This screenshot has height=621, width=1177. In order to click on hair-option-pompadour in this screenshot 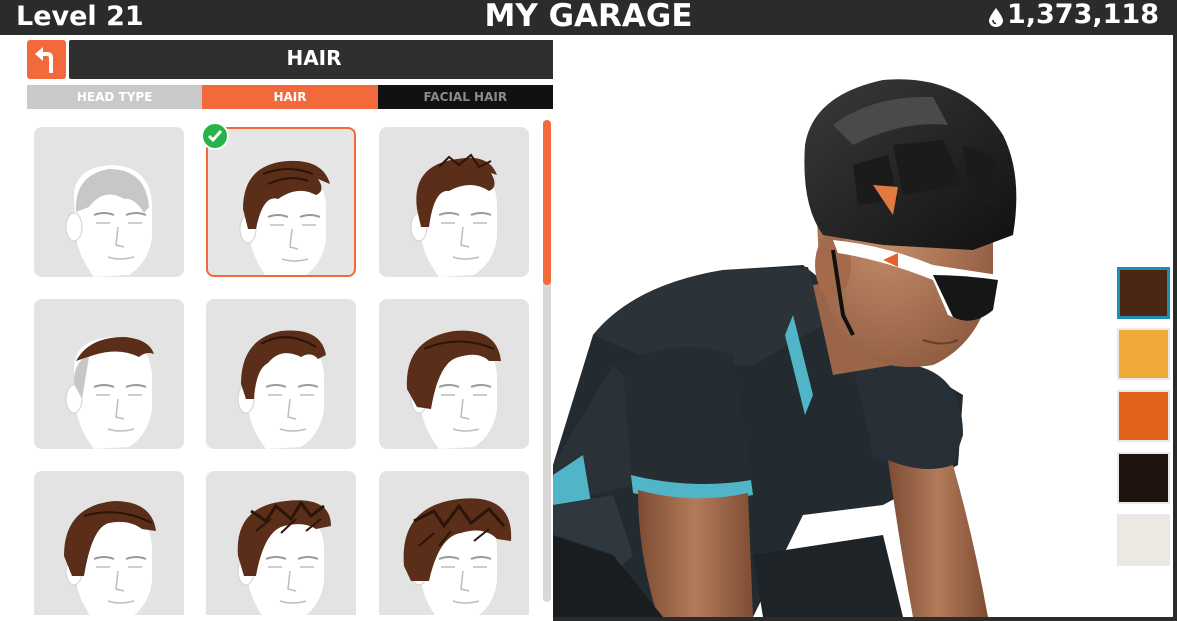, I will do `click(281, 374)`.